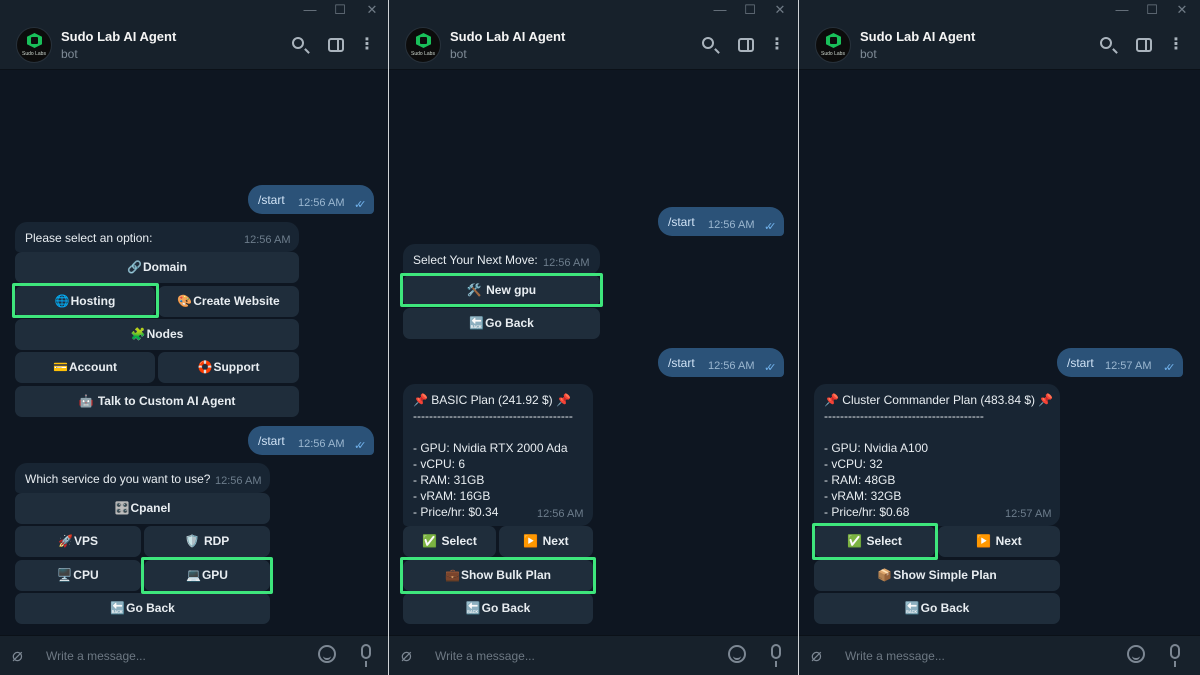 The height and width of the screenshot is (675, 1200). What do you see at coordinates (999, 45) in the screenshot?
I see `chat-header: Sudo Labs Sudo Lab AI Agent bot ⋮` at bounding box center [999, 45].